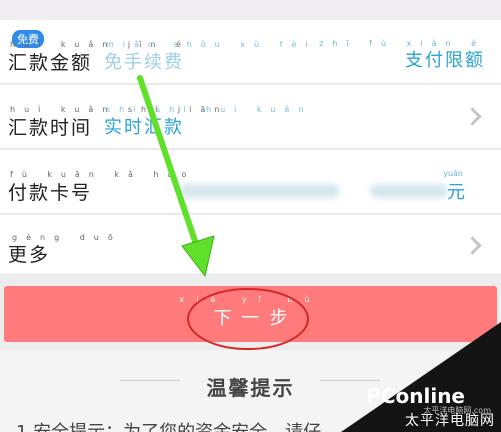 This screenshot has height=432, width=501. Describe the element at coordinates (250, 299) in the screenshot. I see `next-button-pinyin: xià yī bù` at that location.